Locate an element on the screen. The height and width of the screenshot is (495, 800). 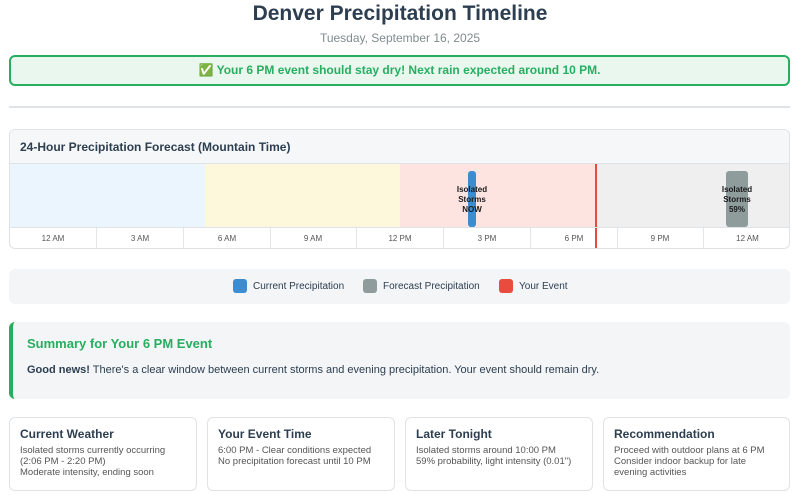
summary-title: Summary for Your 6 PM Event is located at coordinates (120, 343).